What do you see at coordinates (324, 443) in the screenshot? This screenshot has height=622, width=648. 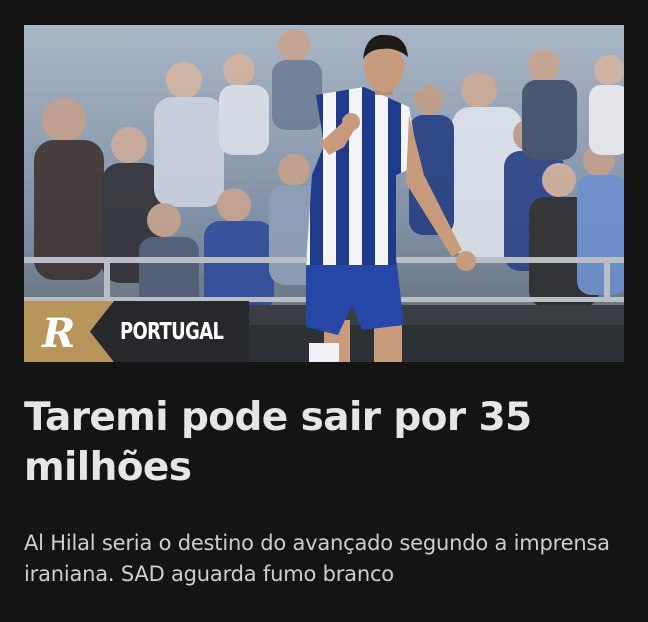 I see `article-headline: Taremi pode sair por 35 milhões` at bounding box center [324, 443].